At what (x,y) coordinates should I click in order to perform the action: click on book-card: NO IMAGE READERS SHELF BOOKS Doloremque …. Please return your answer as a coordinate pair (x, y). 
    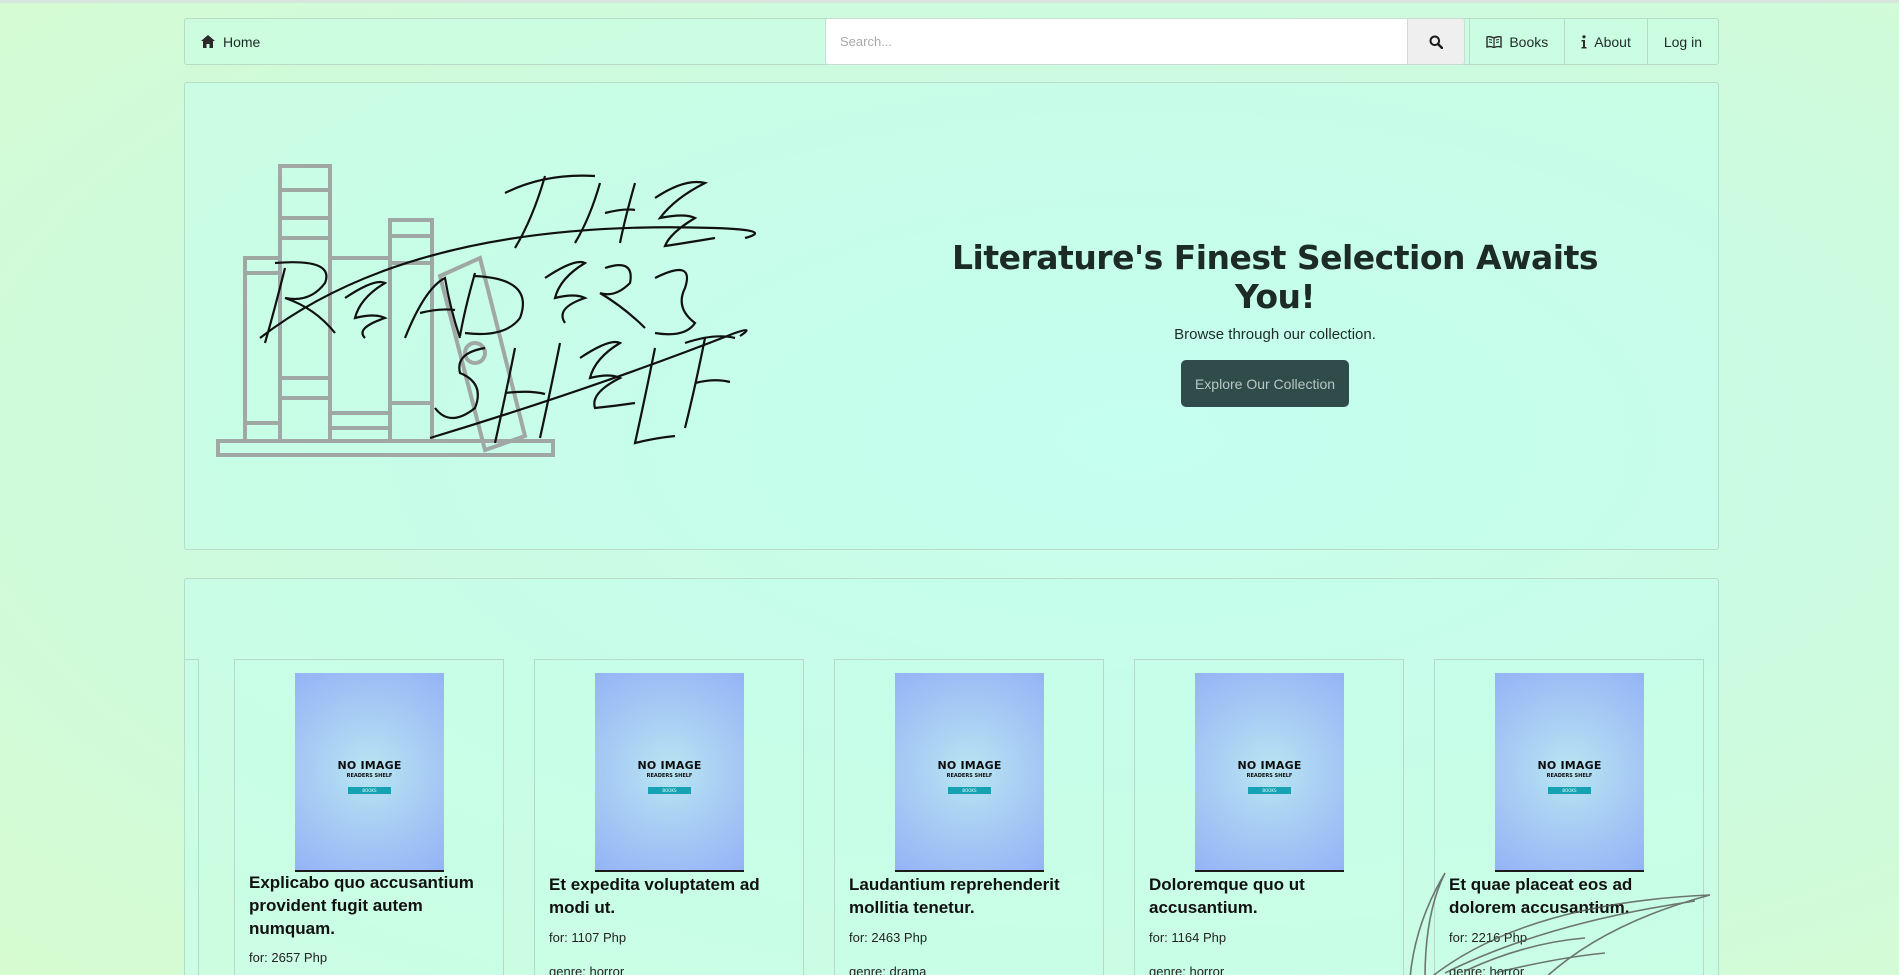
    Looking at the image, I should click on (1269, 817).